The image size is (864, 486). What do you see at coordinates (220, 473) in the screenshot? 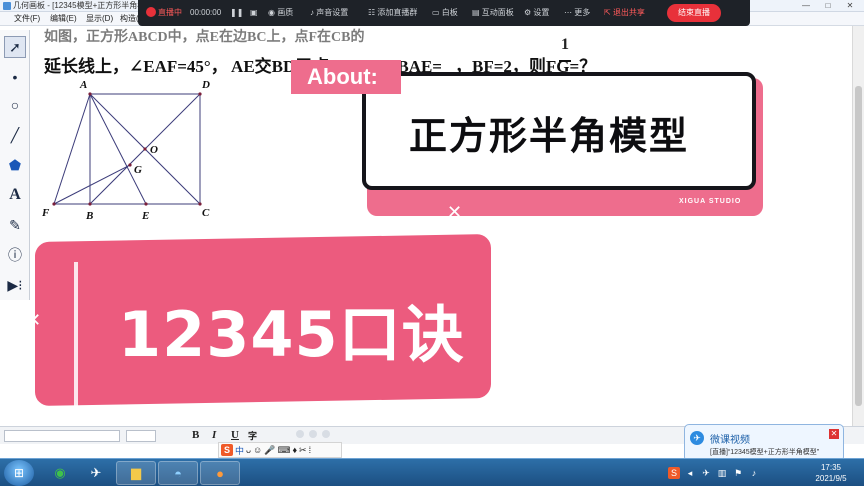
I see `taskbar-camera: ●` at bounding box center [220, 473].